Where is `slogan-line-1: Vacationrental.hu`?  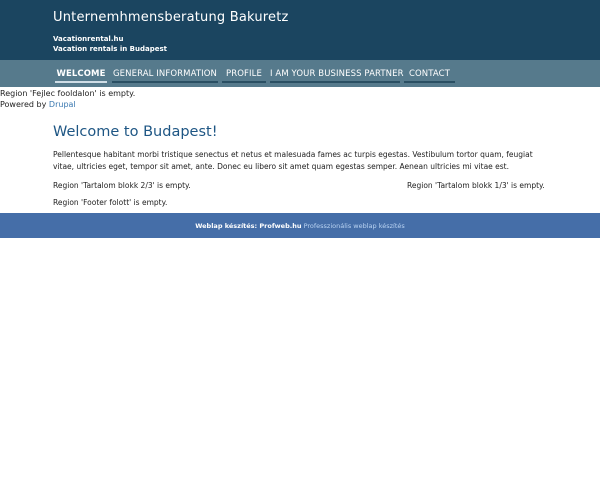
slogan-line-1: Vacationrental.hu is located at coordinates (88, 39).